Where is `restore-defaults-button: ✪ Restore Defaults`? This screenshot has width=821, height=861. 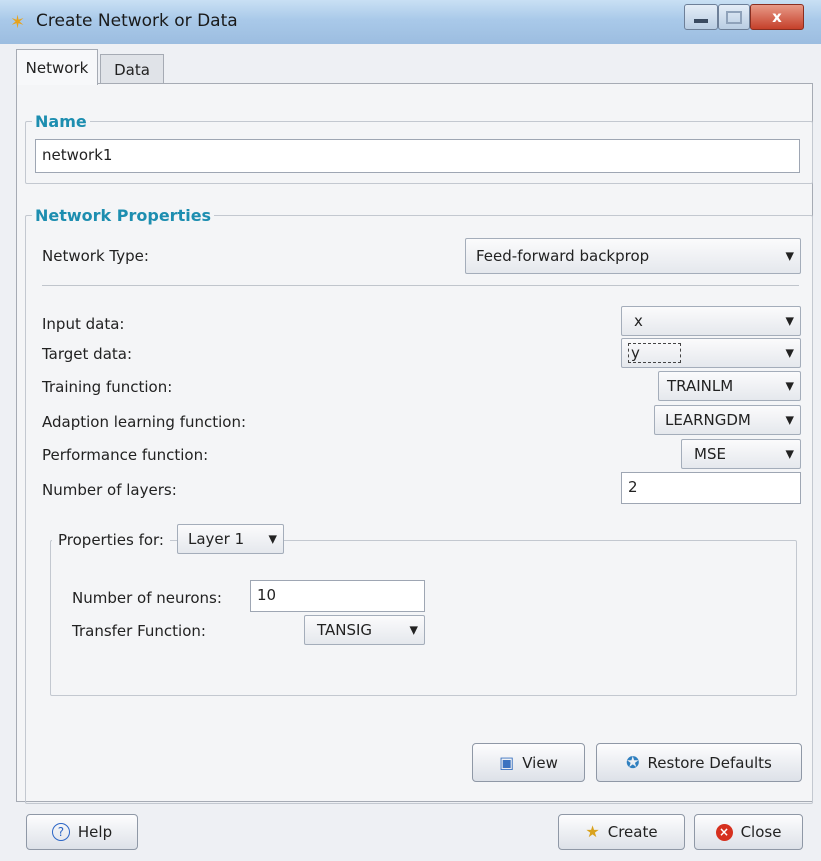
restore-defaults-button: ✪ Restore Defaults is located at coordinates (699, 762).